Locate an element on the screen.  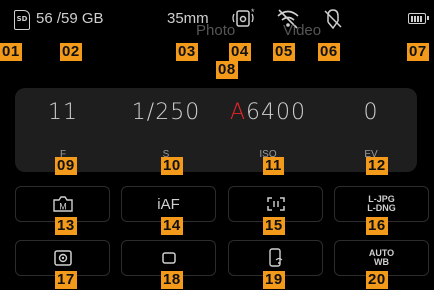
single-shot-icon is located at coordinates (168, 258).